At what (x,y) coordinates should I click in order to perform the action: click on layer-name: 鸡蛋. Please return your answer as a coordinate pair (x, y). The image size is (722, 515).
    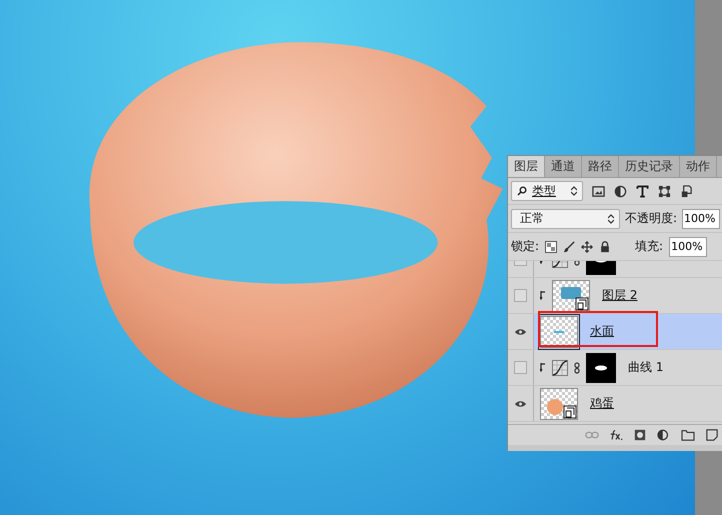
    Looking at the image, I should click on (602, 403).